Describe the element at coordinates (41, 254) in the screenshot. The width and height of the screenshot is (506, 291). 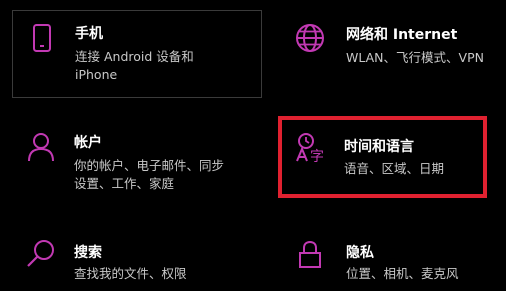
I see `search-icon` at that location.